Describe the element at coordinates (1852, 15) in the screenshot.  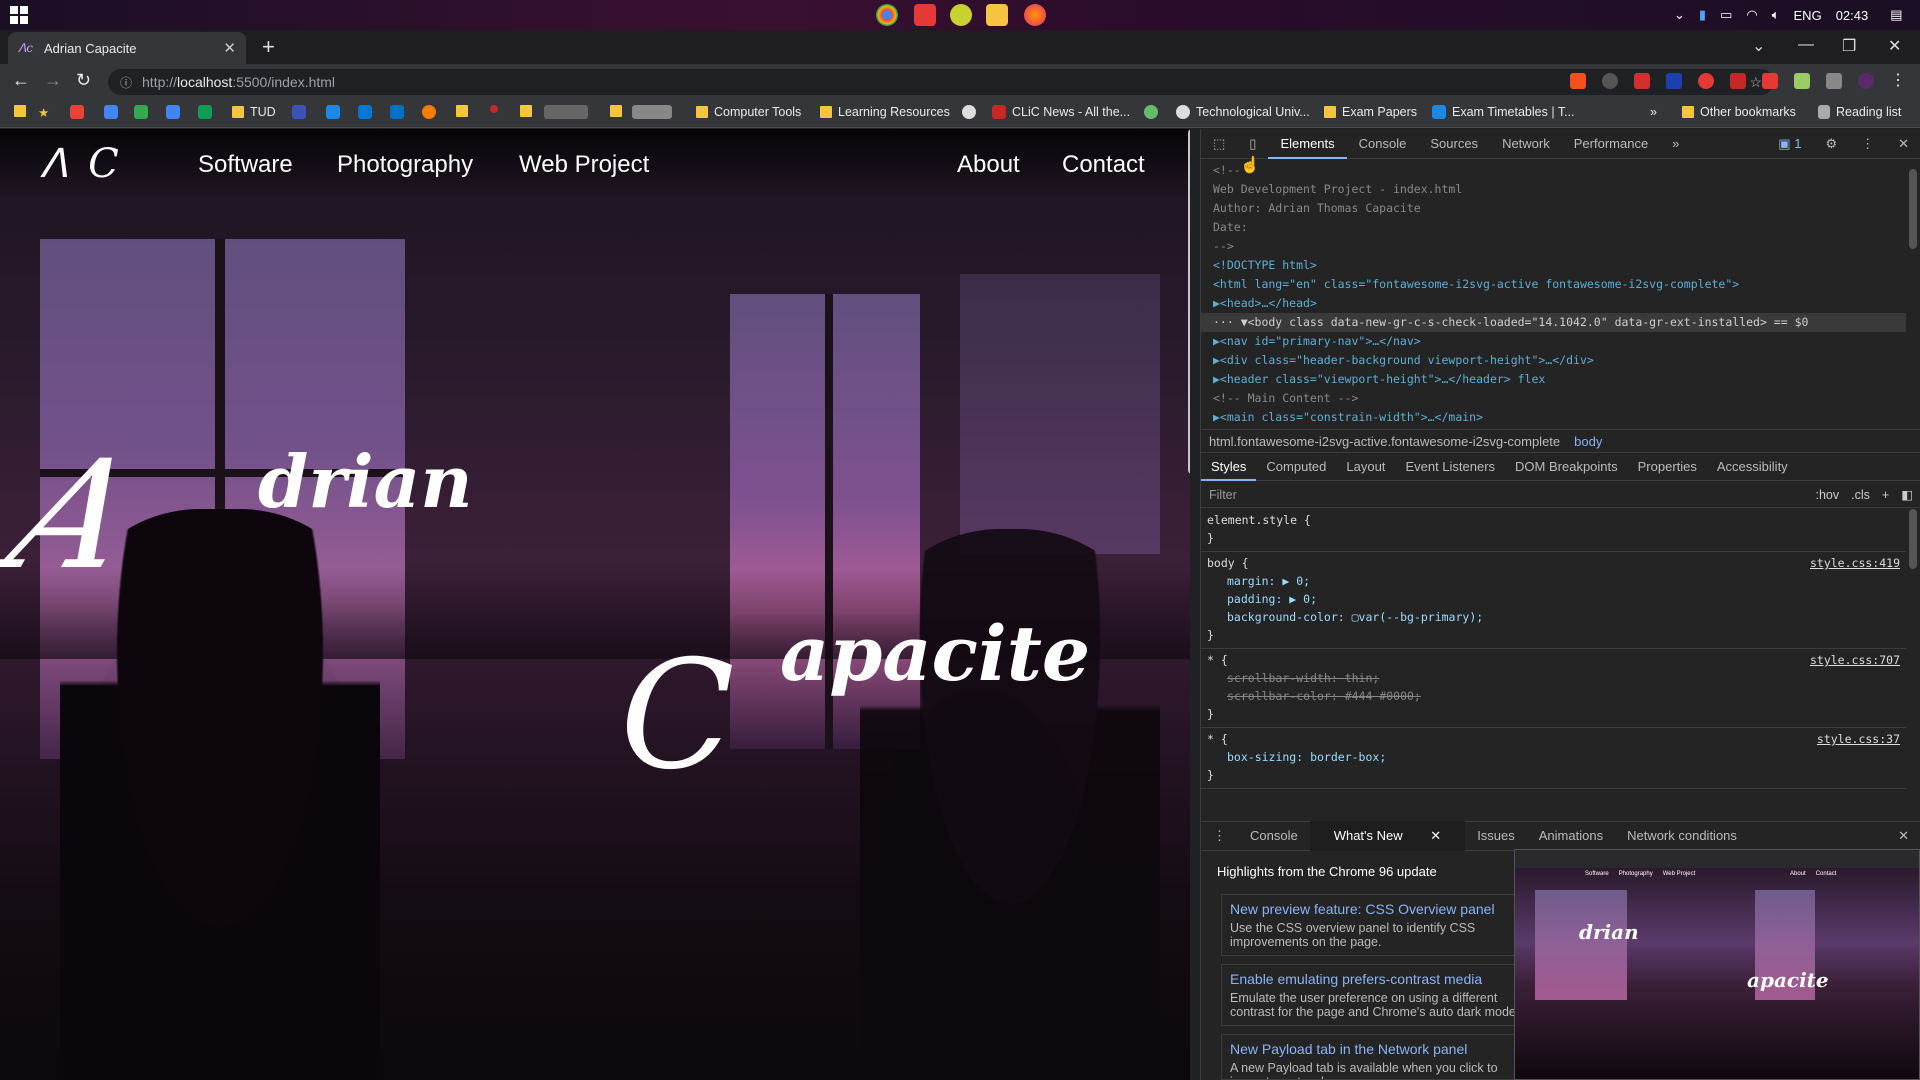
I see `clock: 02:43` at that location.